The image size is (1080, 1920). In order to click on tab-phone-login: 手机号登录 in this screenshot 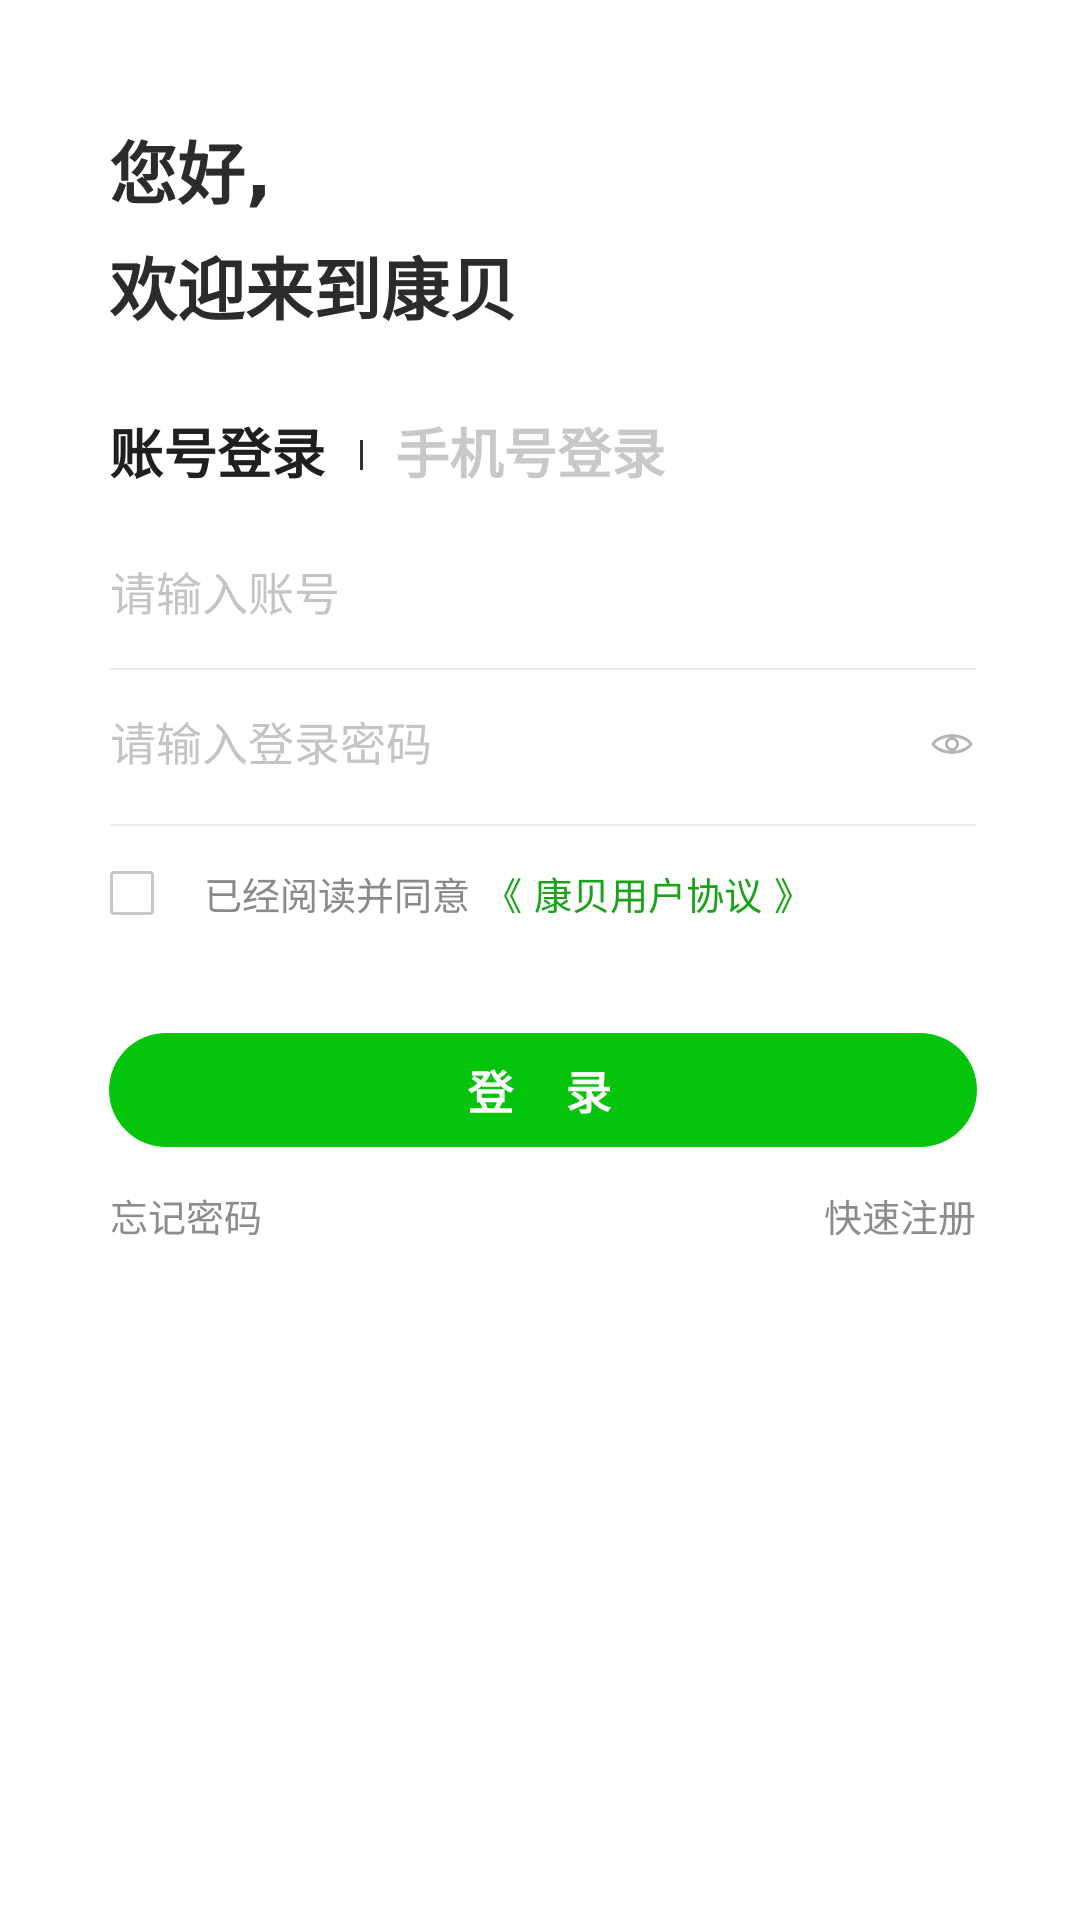, I will do `click(531, 455)`.